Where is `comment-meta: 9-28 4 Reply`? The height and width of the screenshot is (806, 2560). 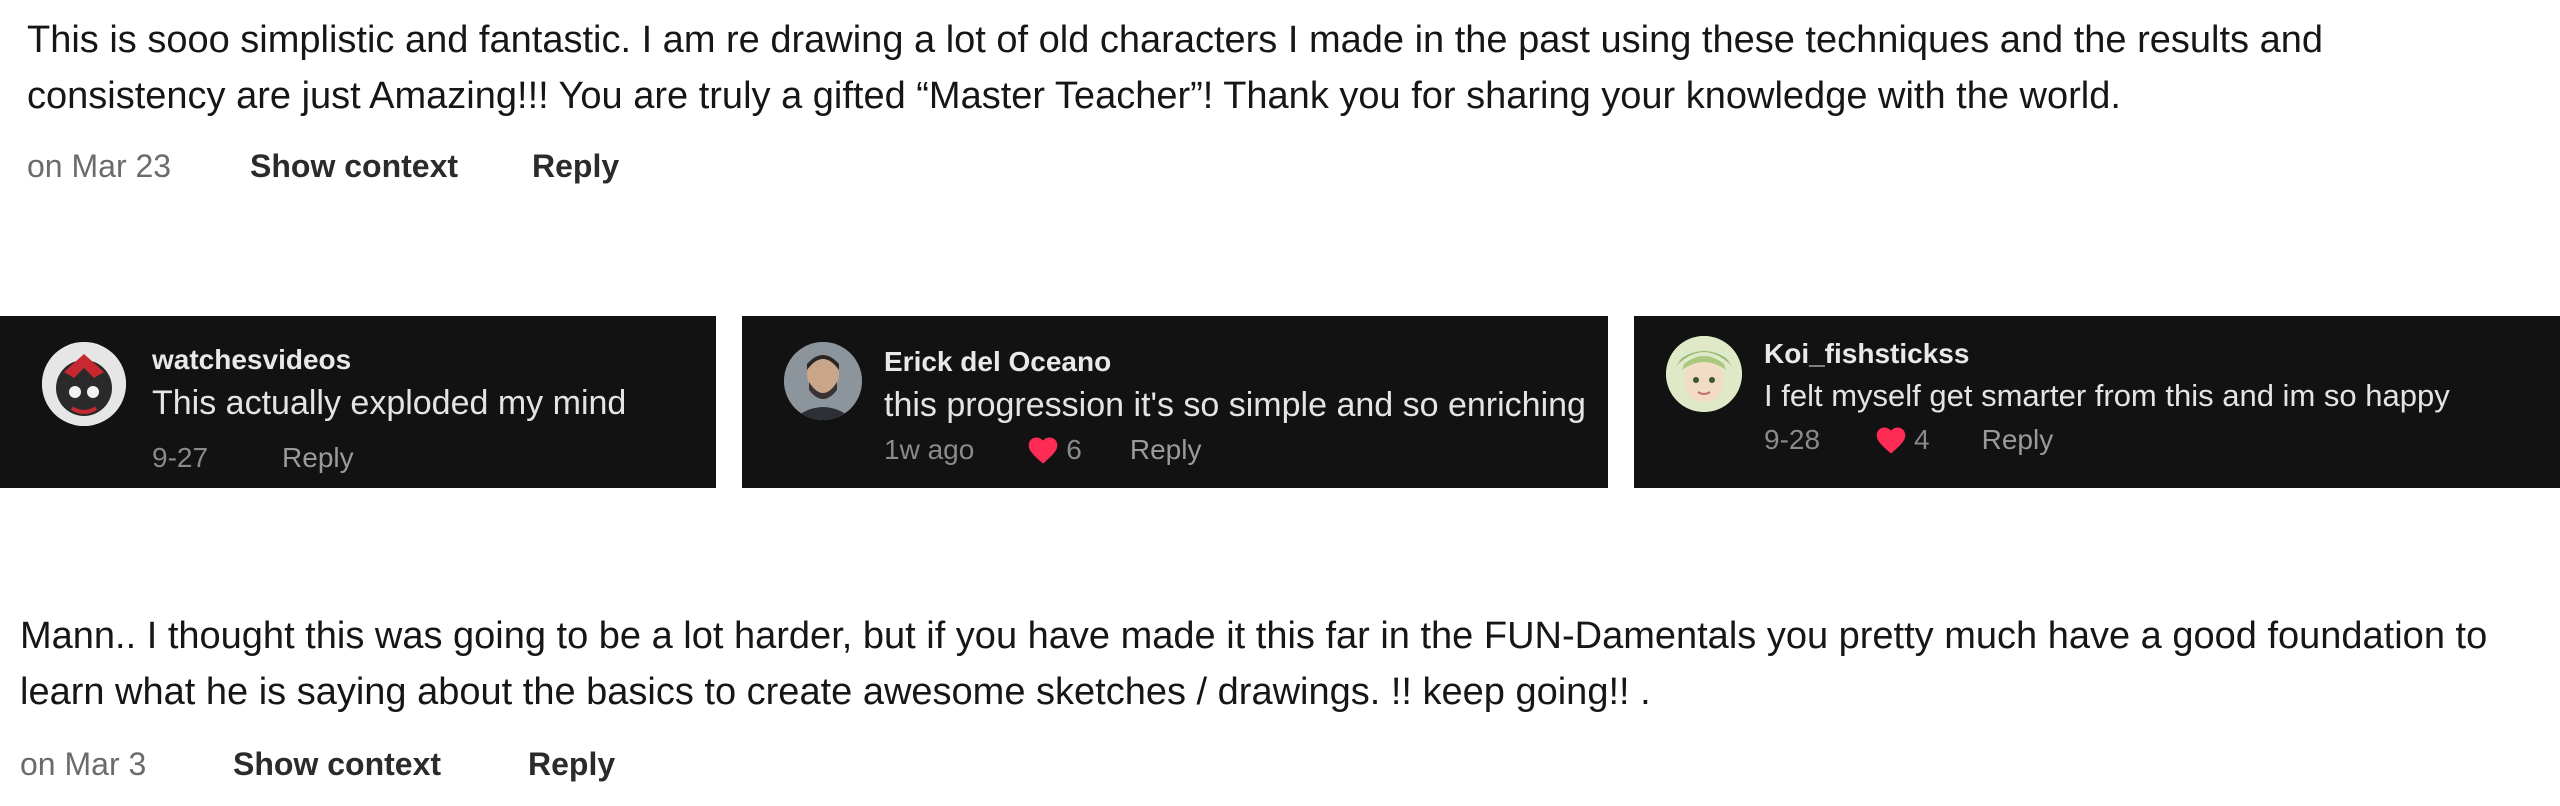
comment-meta: 9-28 4 Reply is located at coordinates (1908, 440).